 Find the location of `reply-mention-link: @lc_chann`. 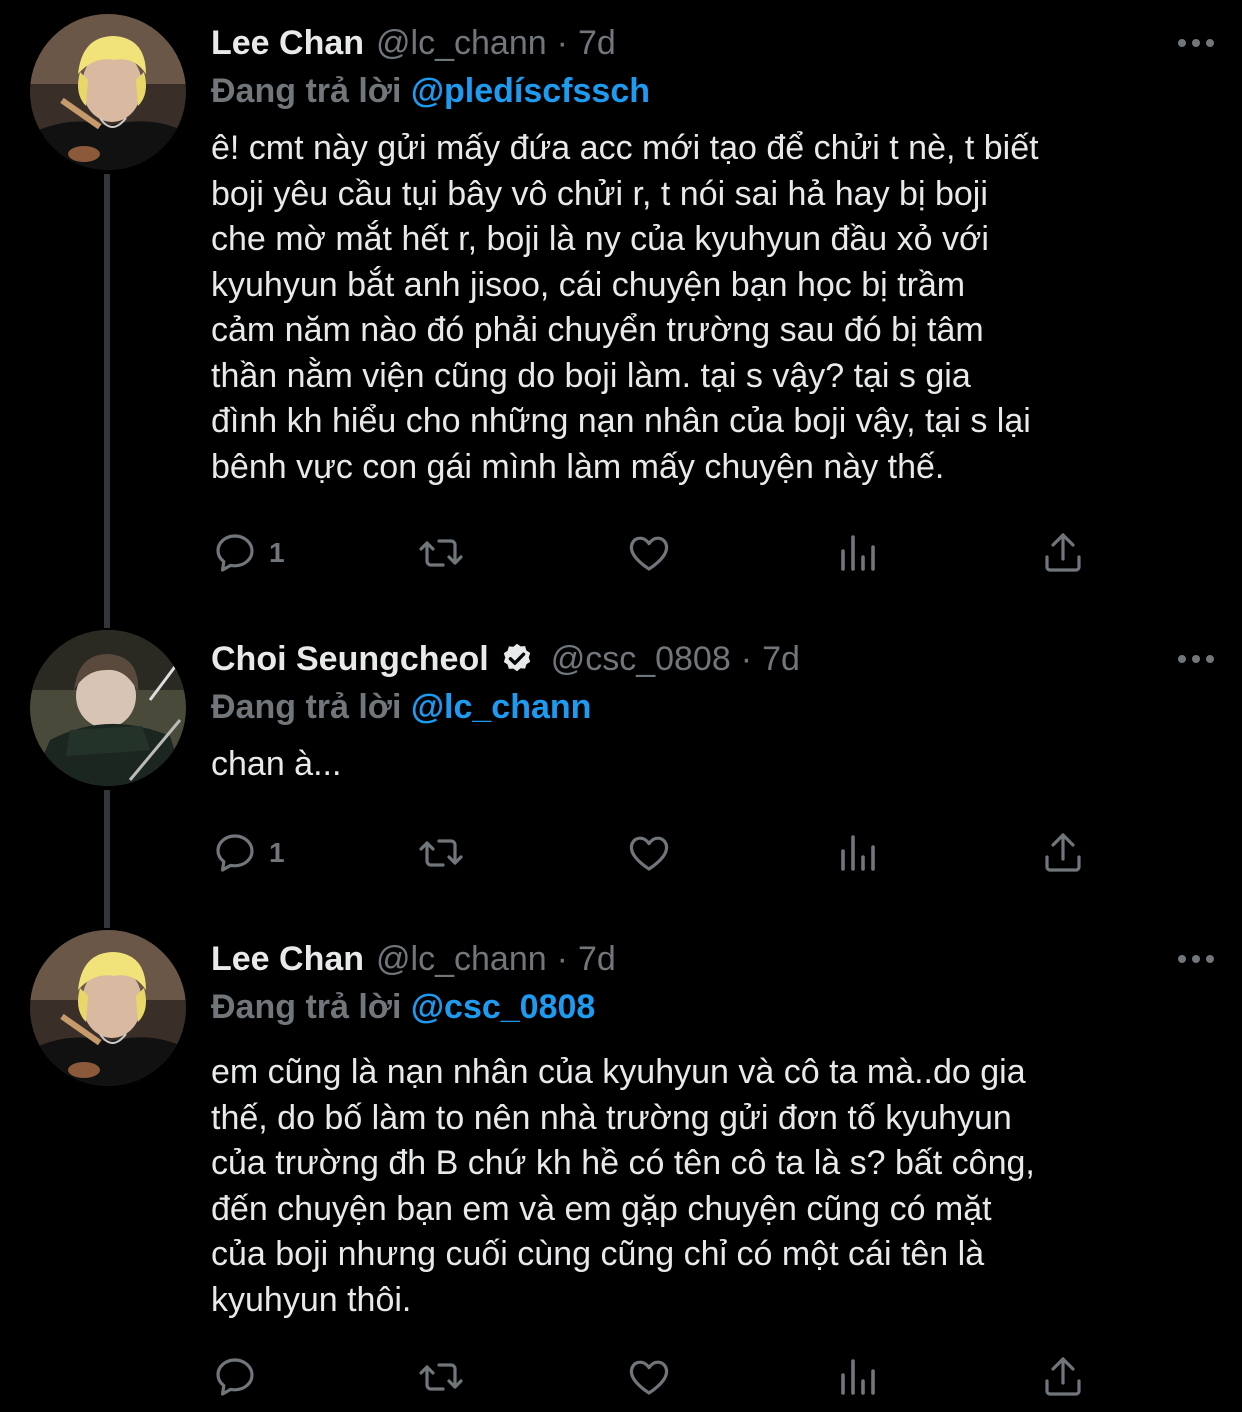

reply-mention-link: @lc_chann is located at coordinates (501, 707).